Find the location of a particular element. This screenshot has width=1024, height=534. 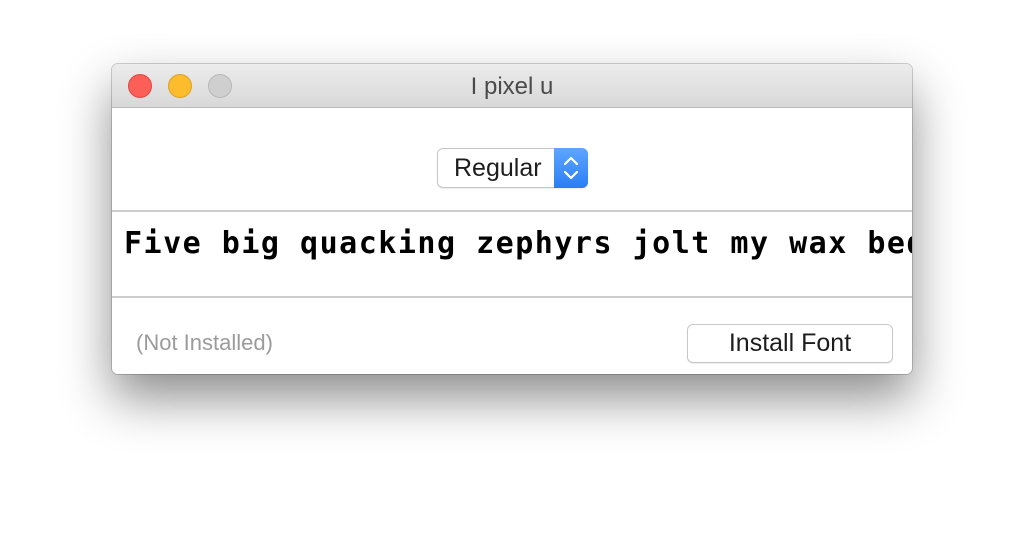

install-status: (Not Installed) is located at coordinates (204, 342).